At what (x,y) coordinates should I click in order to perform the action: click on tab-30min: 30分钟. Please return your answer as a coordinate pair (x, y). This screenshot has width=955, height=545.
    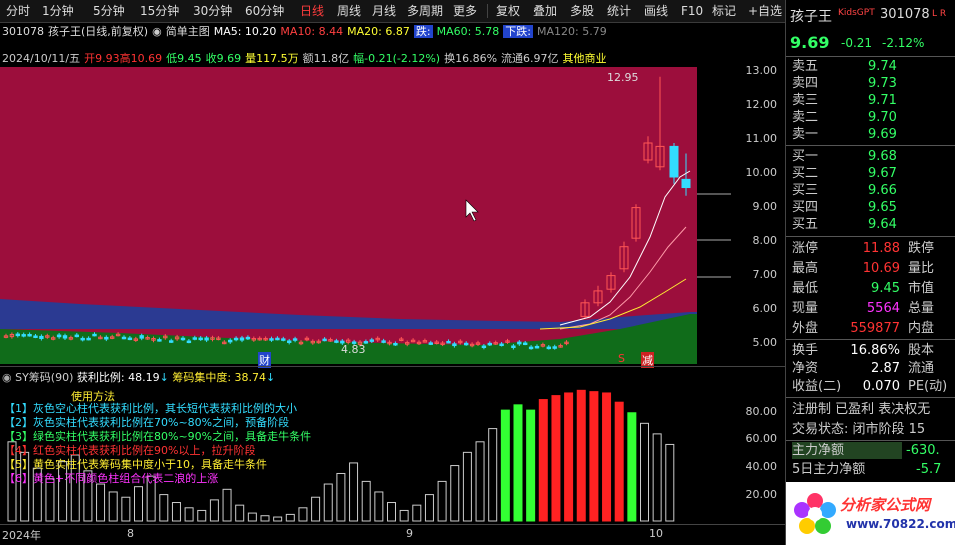
    Looking at the image, I should click on (212, 11).